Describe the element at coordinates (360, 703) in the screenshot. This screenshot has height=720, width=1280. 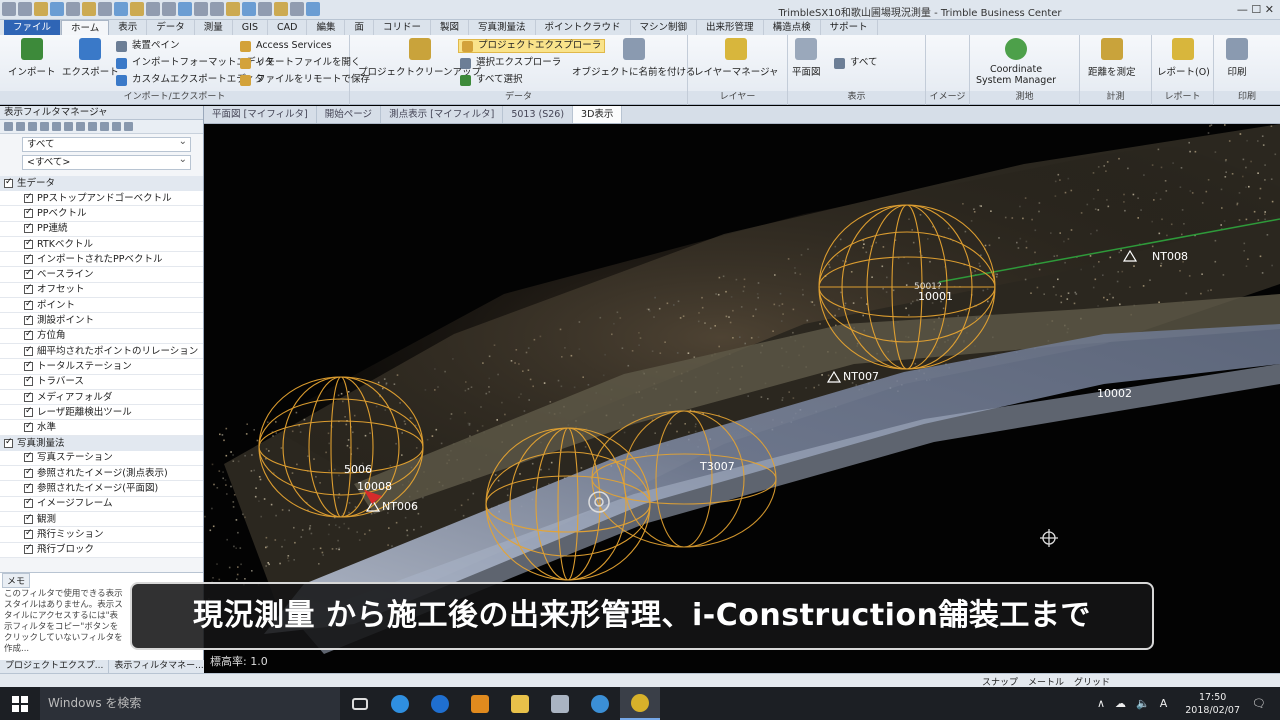
I see `task-view-button` at that location.